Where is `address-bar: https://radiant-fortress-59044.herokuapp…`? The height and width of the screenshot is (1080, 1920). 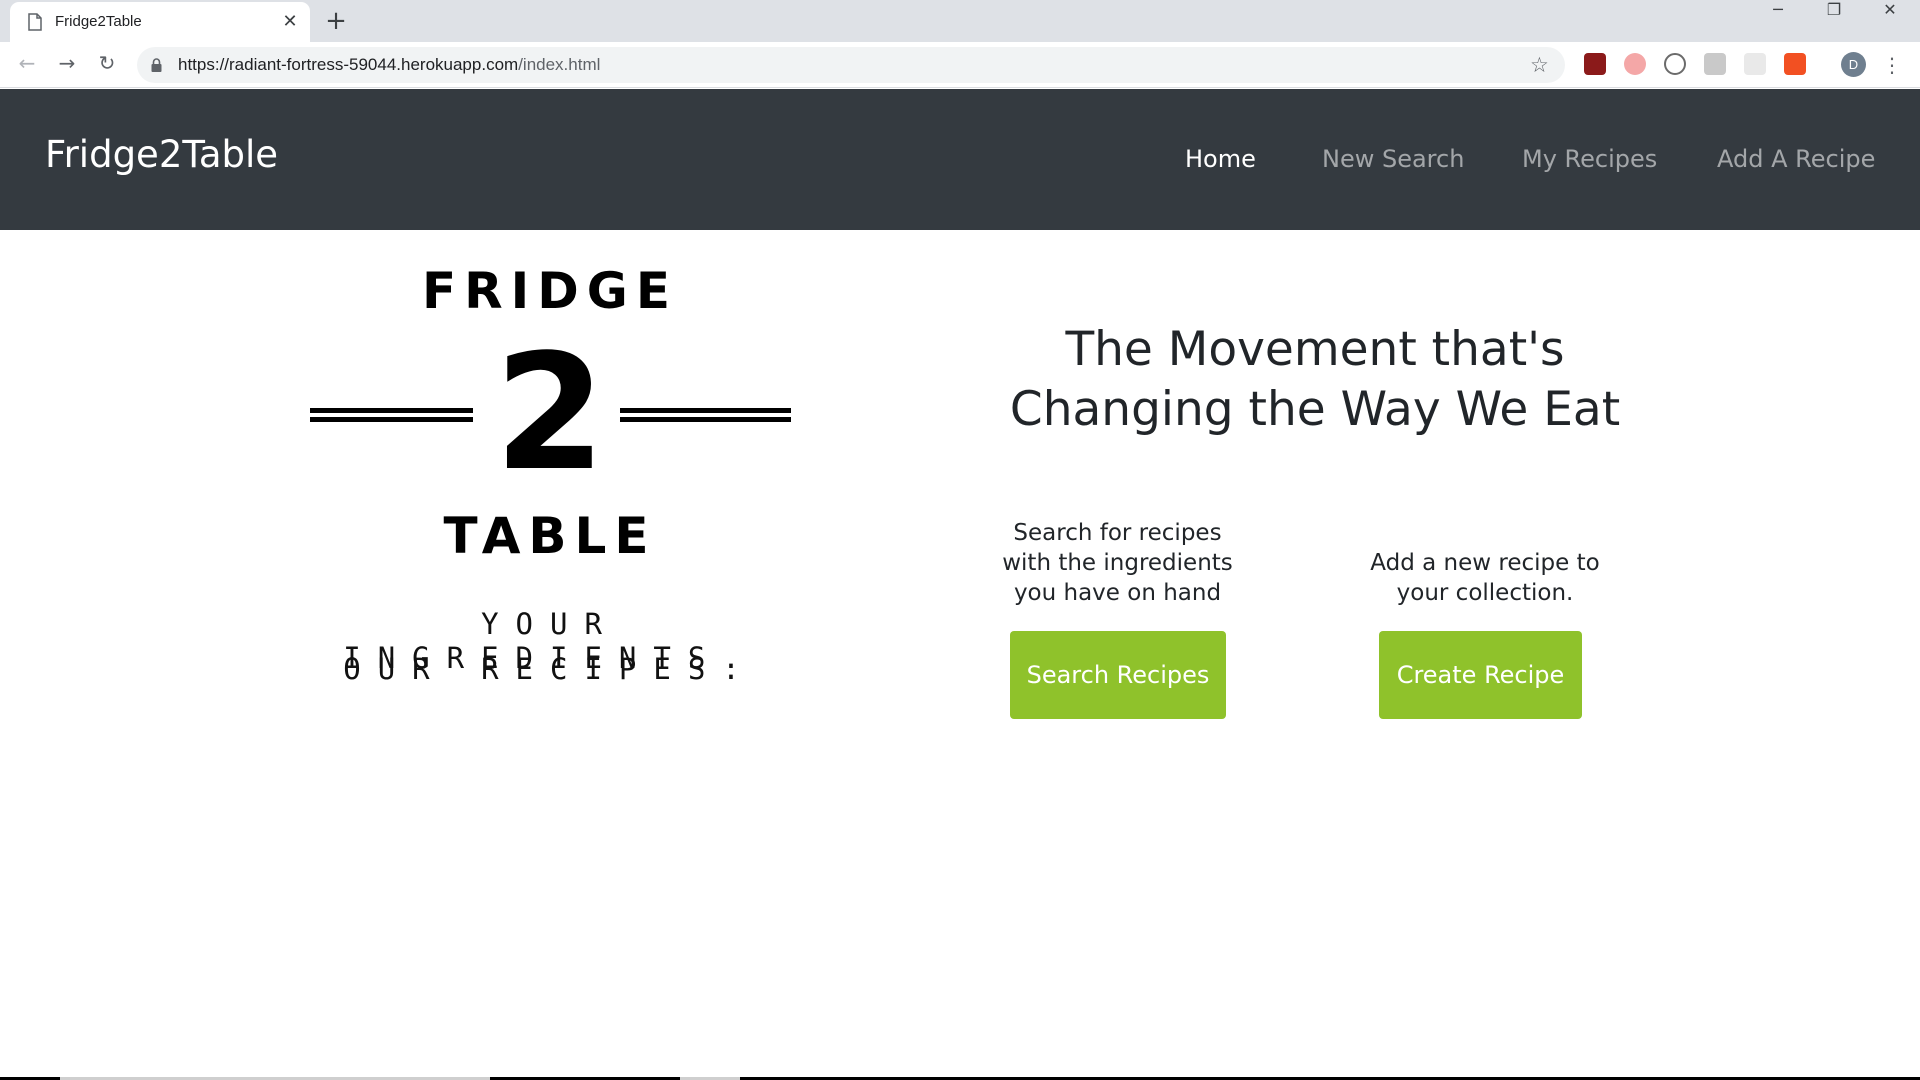 address-bar: https://radiant-fortress-59044.herokuapp… is located at coordinates (851, 65).